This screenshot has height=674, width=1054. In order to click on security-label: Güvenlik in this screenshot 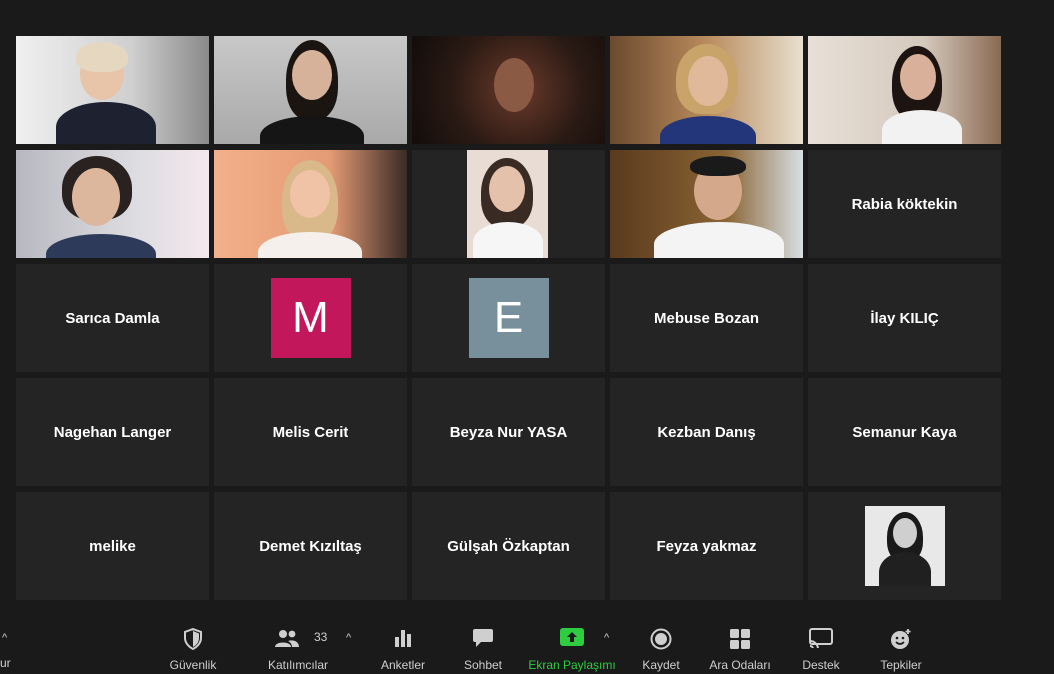, I will do `click(193, 665)`.